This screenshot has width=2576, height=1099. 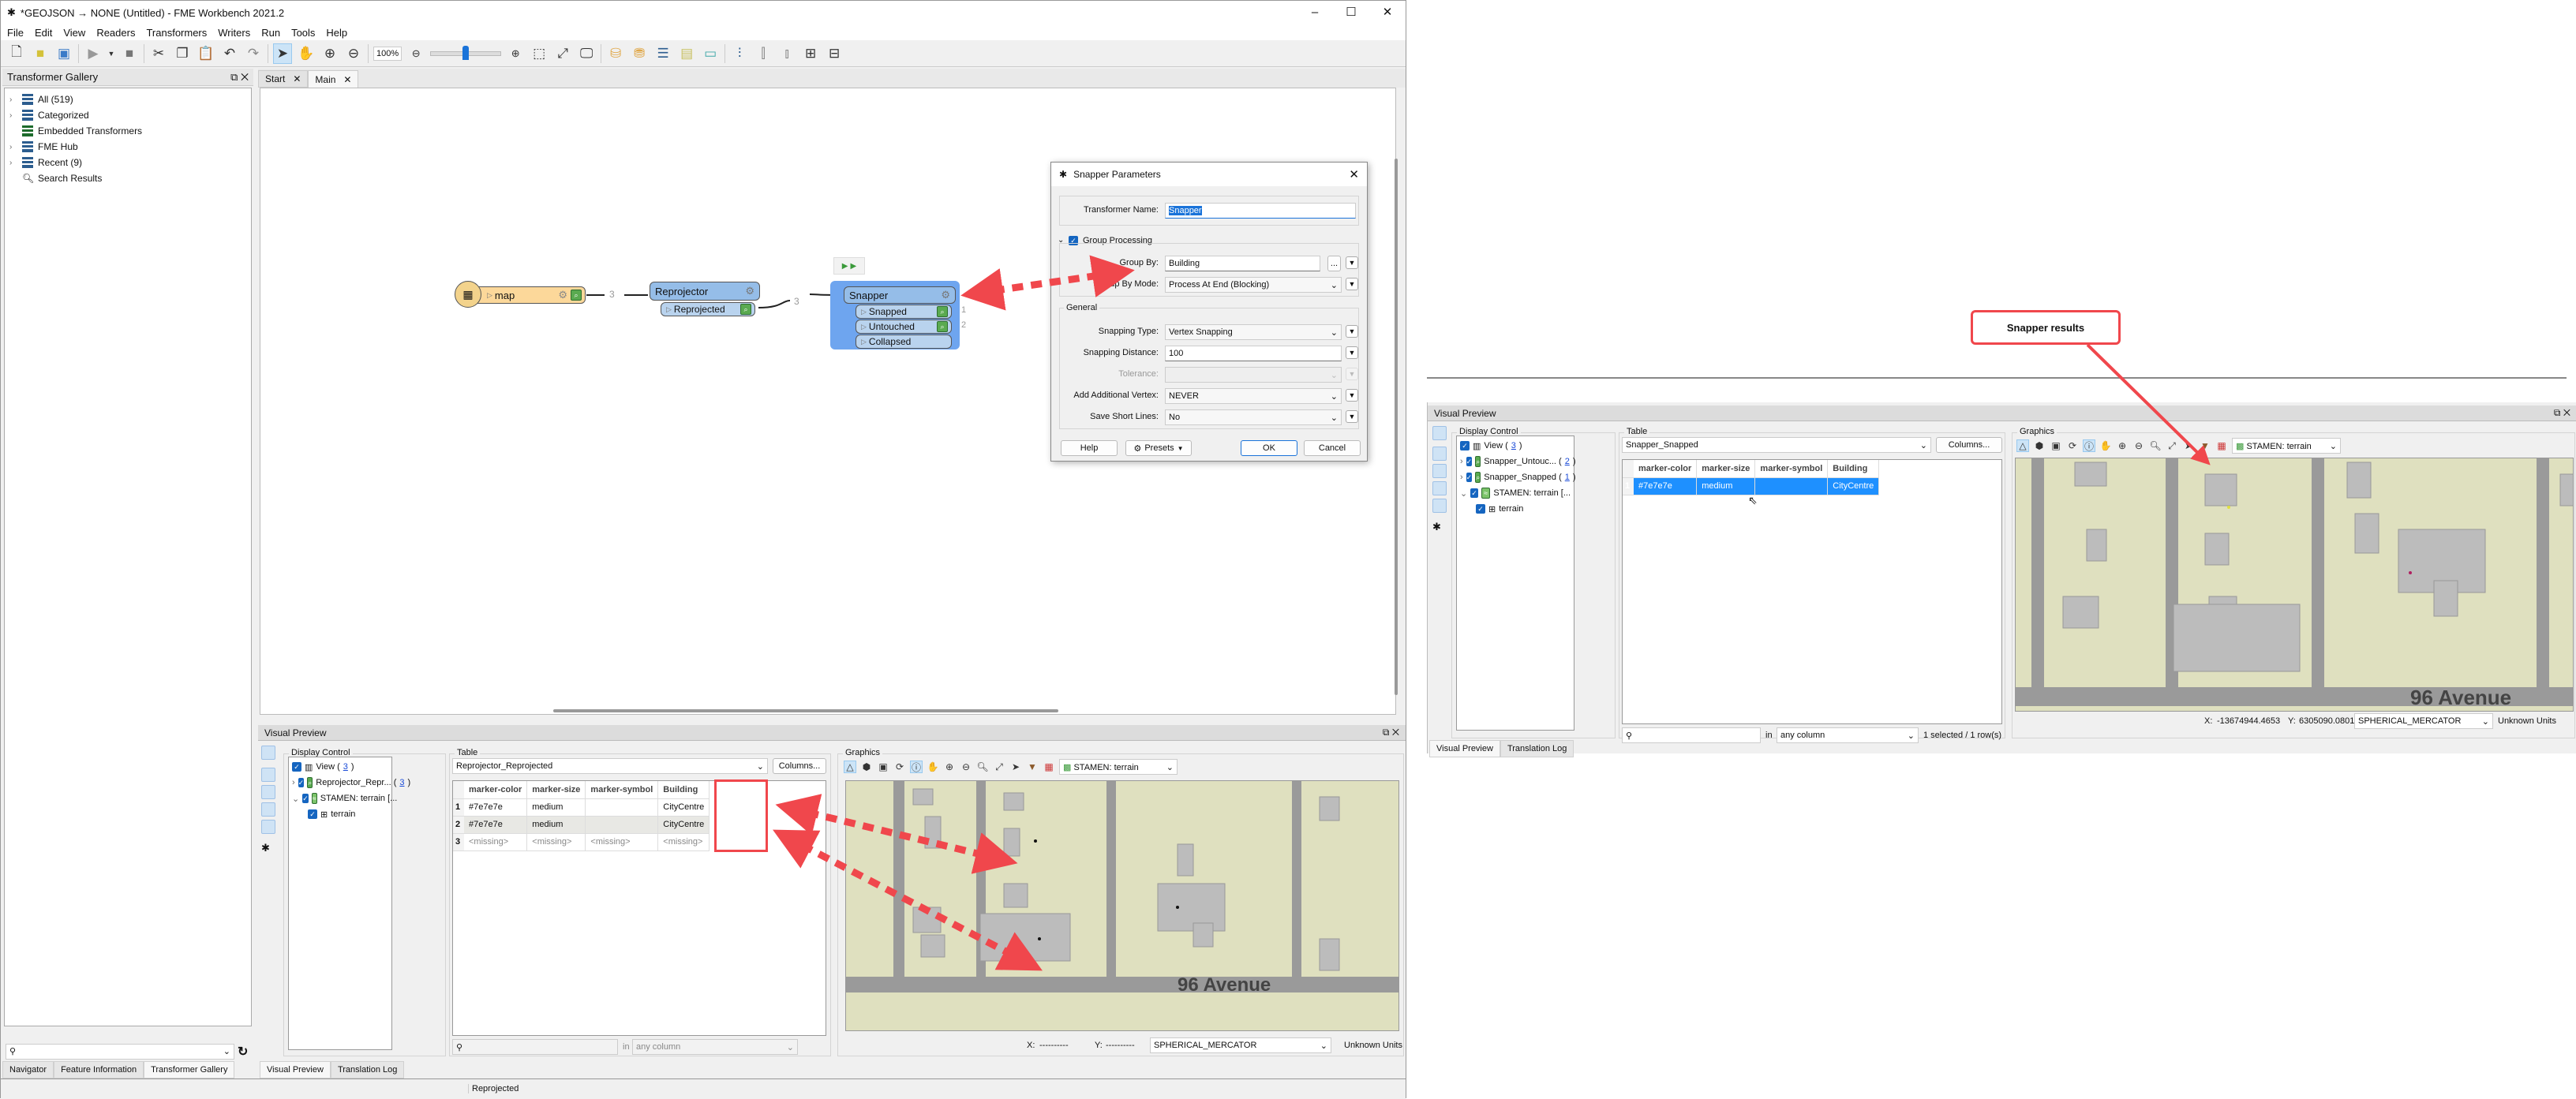 I want to click on snapping-type-select: Vertex Snapping ⌄, so click(x=1253, y=332).